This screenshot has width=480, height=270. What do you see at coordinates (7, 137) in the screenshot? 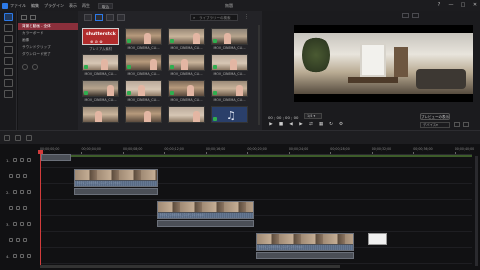
I see `track-manager-icon` at bounding box center [7, 137].